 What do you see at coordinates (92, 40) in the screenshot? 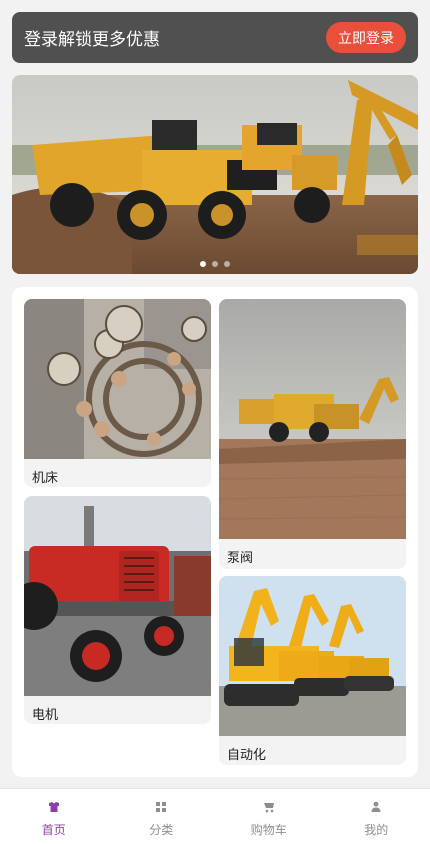
I see `login-prompt-text: 登录解锁更多优惠` at bounding box center [92, 40].